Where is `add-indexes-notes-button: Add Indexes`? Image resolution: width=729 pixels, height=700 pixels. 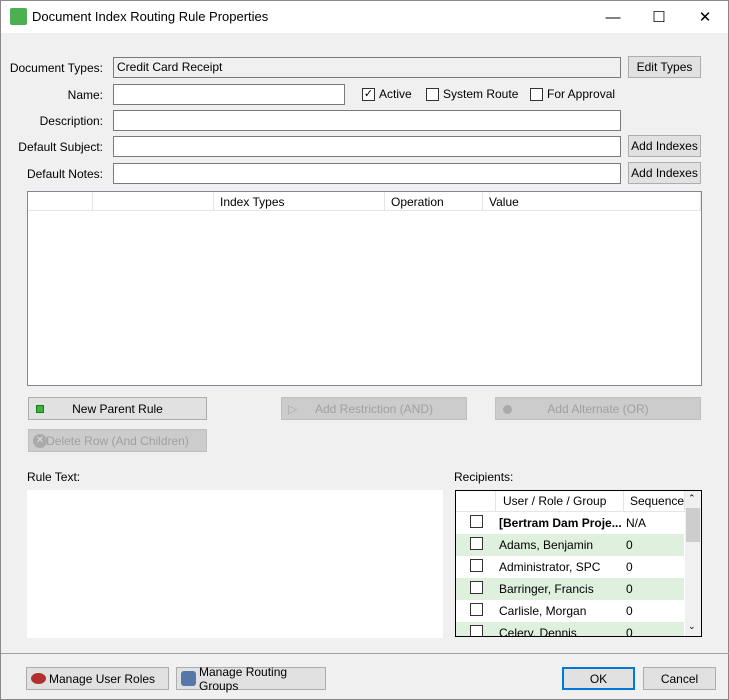 add-indexes-notes-button: Add Indexes is located at coordinates (664, 173).